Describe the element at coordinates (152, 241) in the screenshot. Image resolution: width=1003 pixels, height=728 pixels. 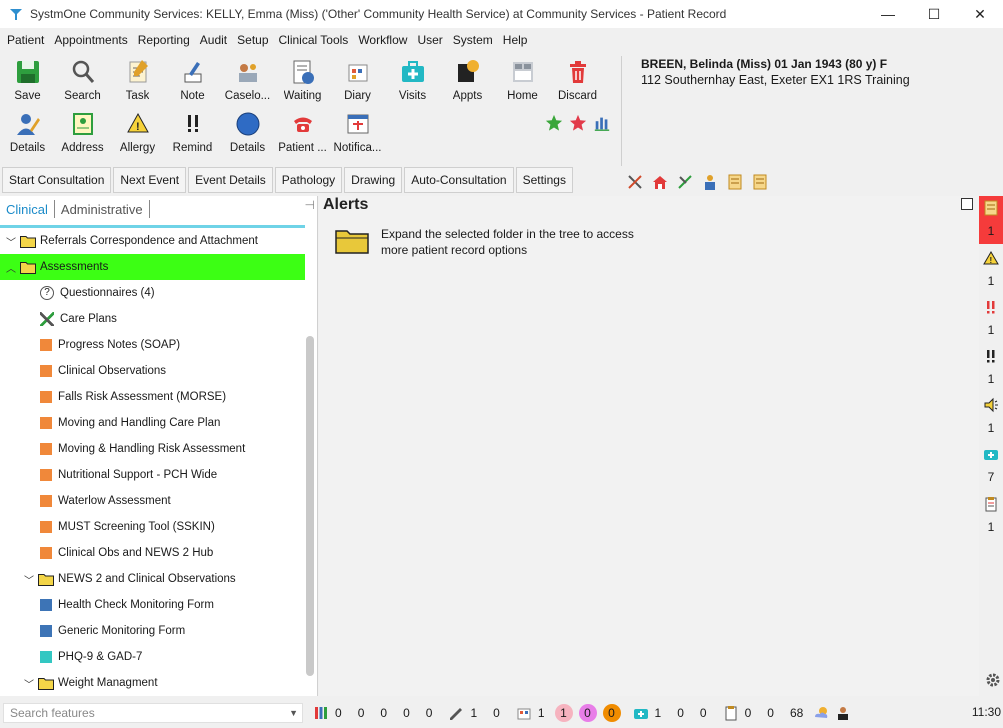
I see `tree-item: ﹀ Referrals Correspondence and Attachment` at that location.